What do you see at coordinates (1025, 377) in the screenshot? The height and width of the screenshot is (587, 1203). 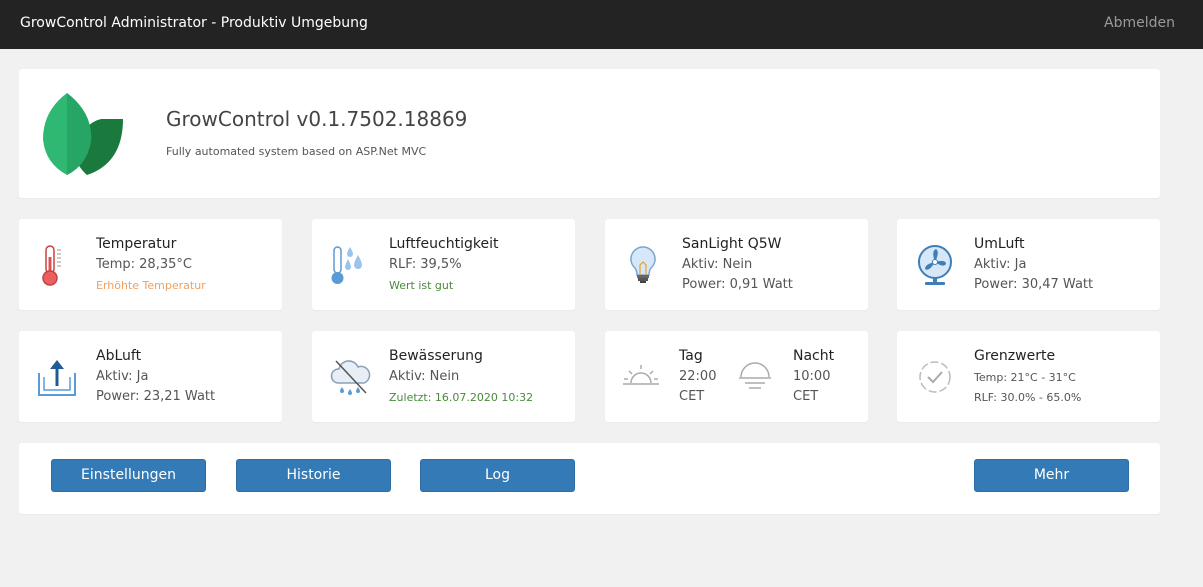 I see `limit-temperature: Temp: 21°C - 31°C` at bounding box center [1025, 377].